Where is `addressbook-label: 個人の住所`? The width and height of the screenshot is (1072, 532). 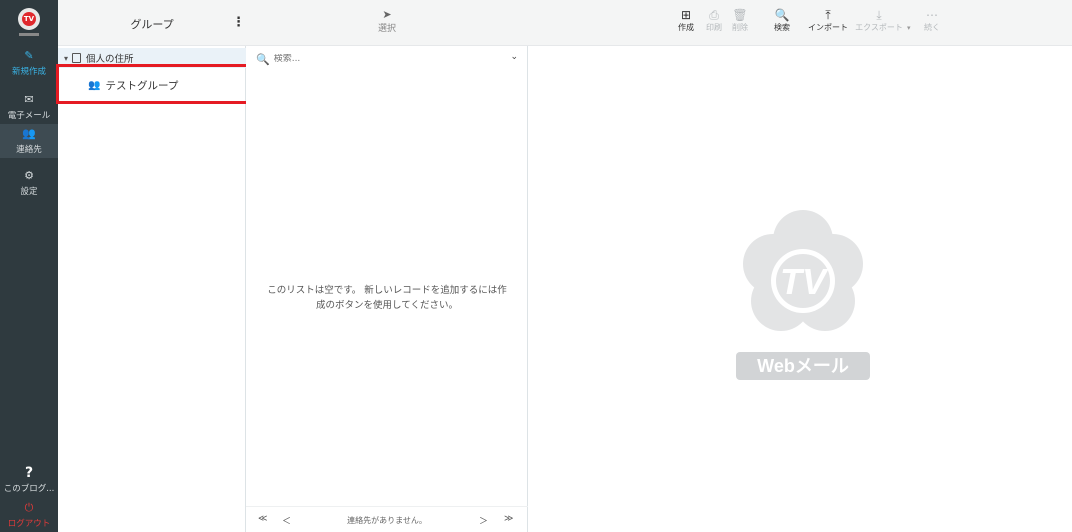
addressbook-label: 個人の住所 is located at coordinates (110, 59).